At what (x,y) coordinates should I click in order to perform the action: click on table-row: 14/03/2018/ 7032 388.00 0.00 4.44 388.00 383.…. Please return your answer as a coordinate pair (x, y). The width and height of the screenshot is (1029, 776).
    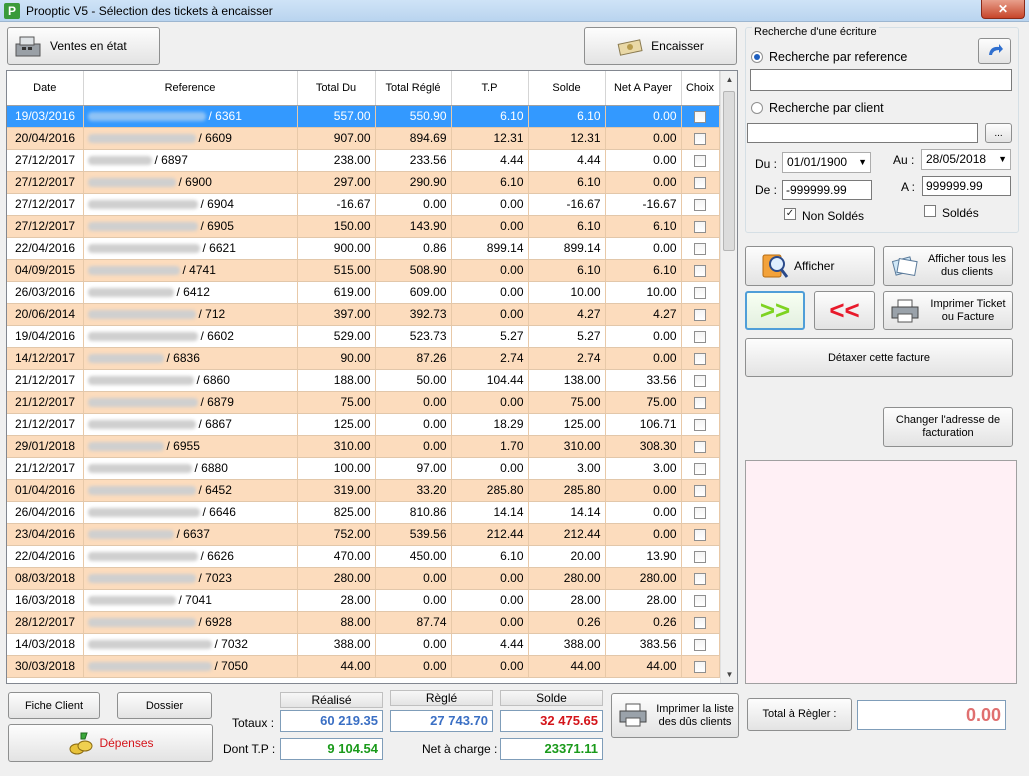
    Looking at the image, I should click on (363, 644).